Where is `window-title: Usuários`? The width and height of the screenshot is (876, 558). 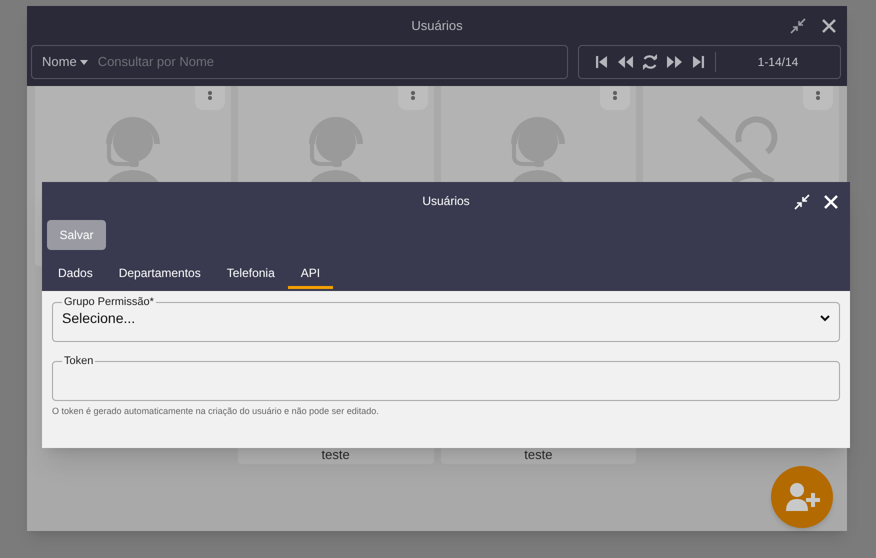
window-title: Usuários is located at coordinates (437, 25).